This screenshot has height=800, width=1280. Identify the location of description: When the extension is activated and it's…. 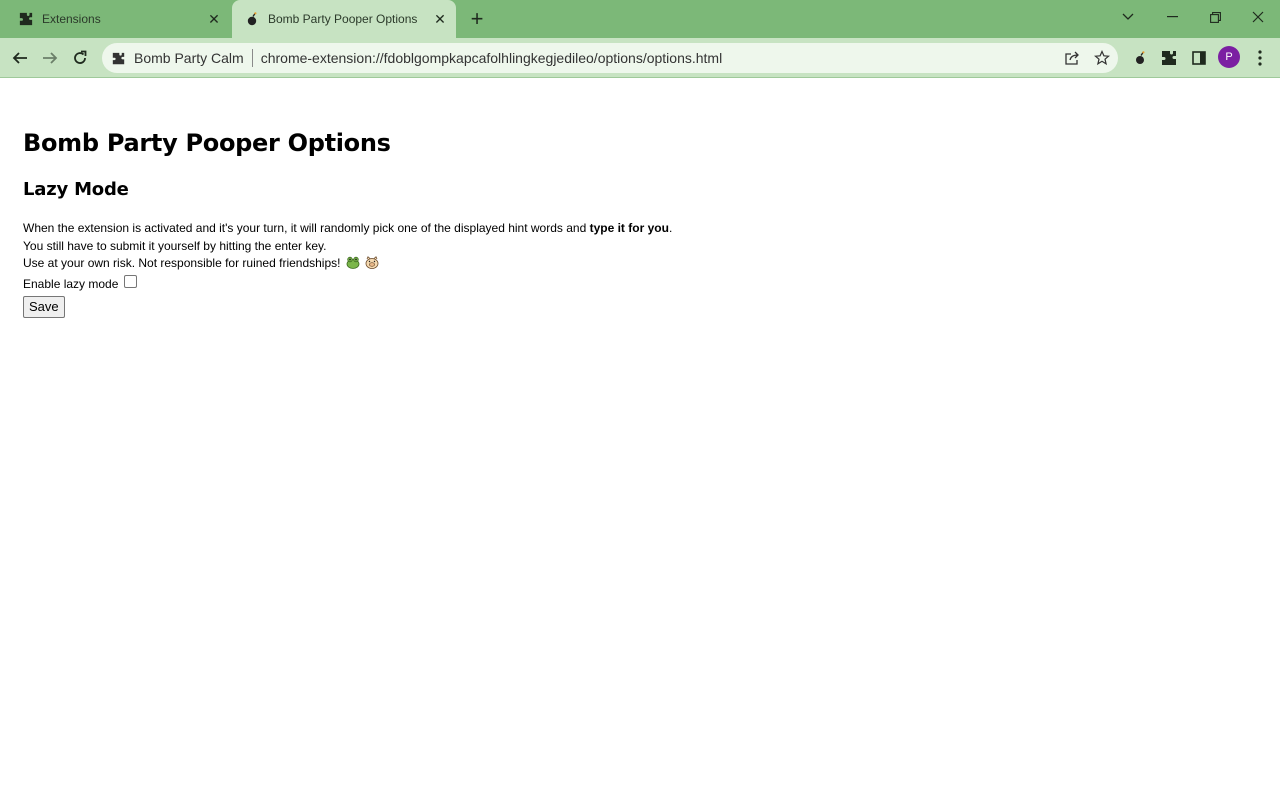
(643, 246).